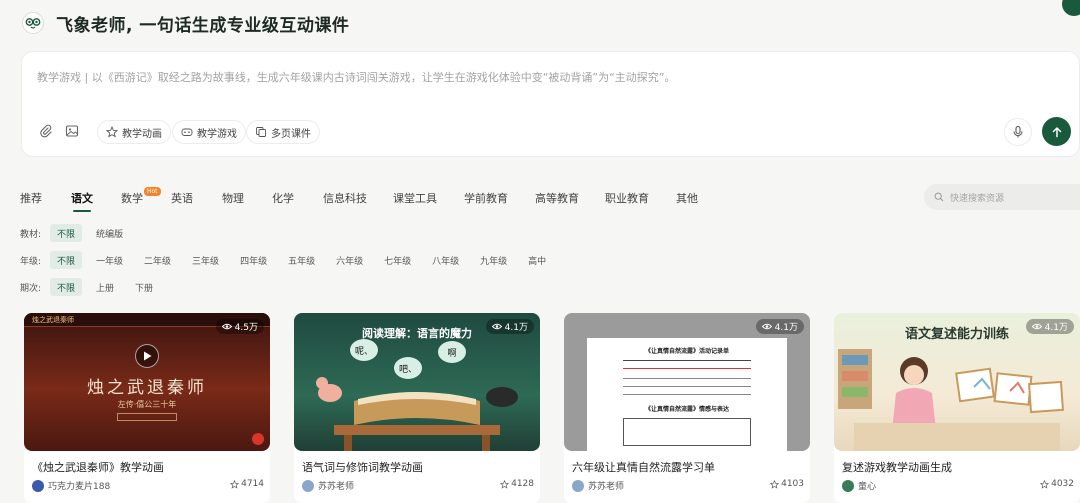 The image size is (1080, 503). I want to click on card-stars: 4103, so click(787, 484).